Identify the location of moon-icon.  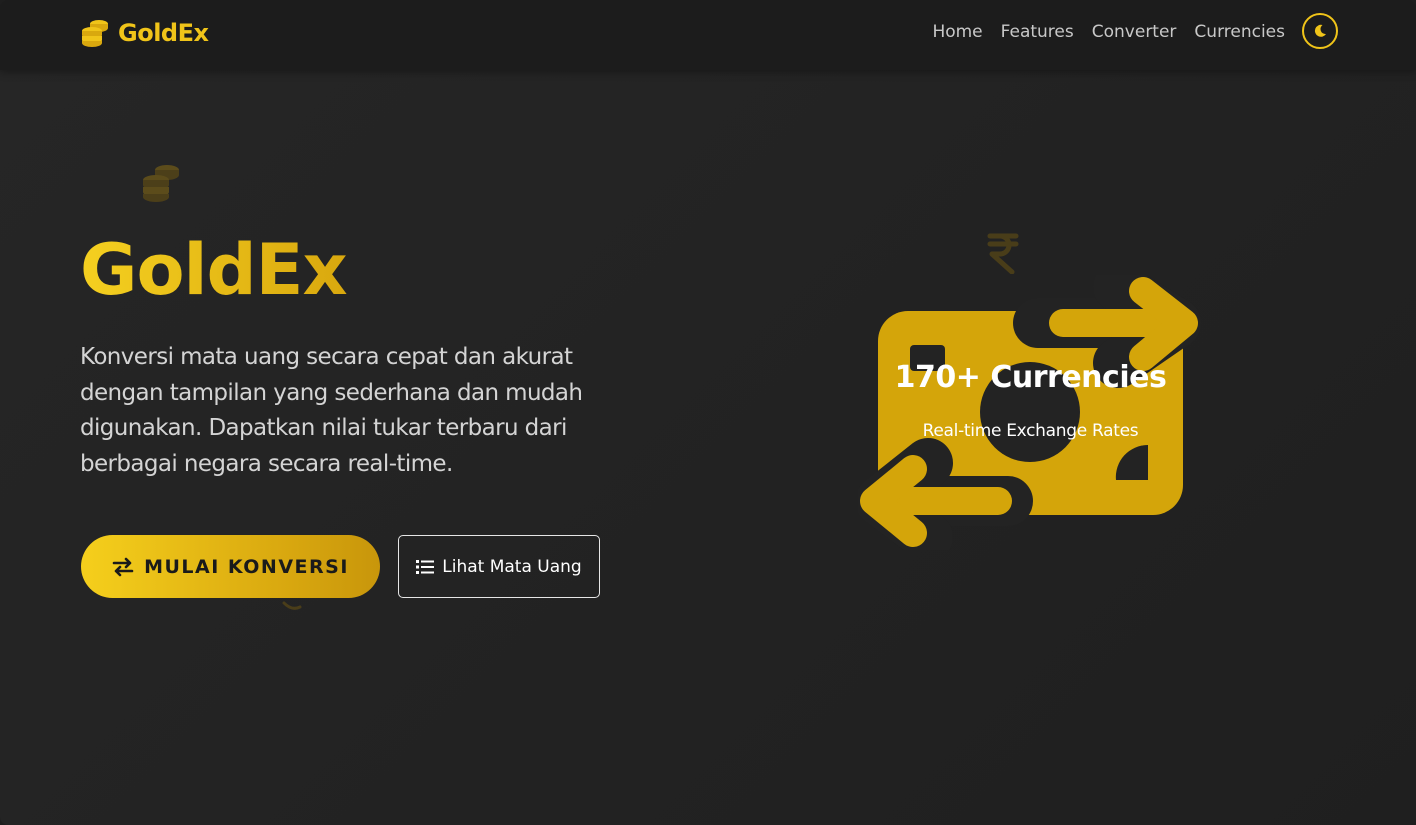
(1320, 31).